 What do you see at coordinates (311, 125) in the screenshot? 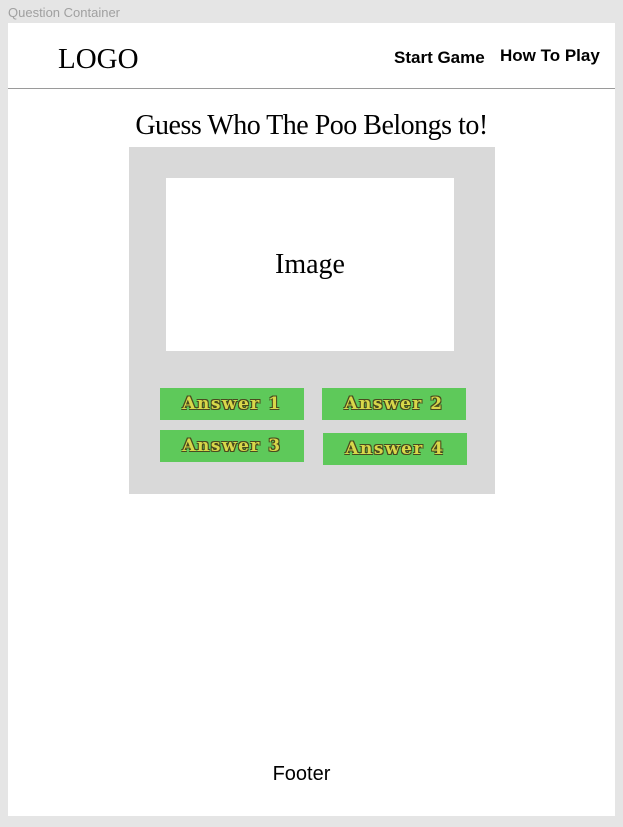
I see `question-title: Guess Who The Poo Belongs to!` at bounding box center [311, 125].